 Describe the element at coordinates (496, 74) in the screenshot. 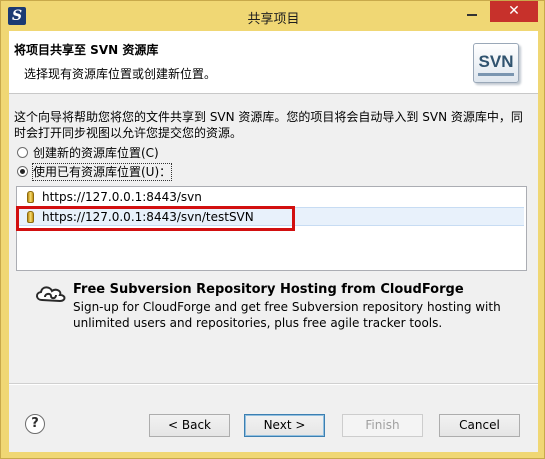

I see `svn-logo-underline` at that location.